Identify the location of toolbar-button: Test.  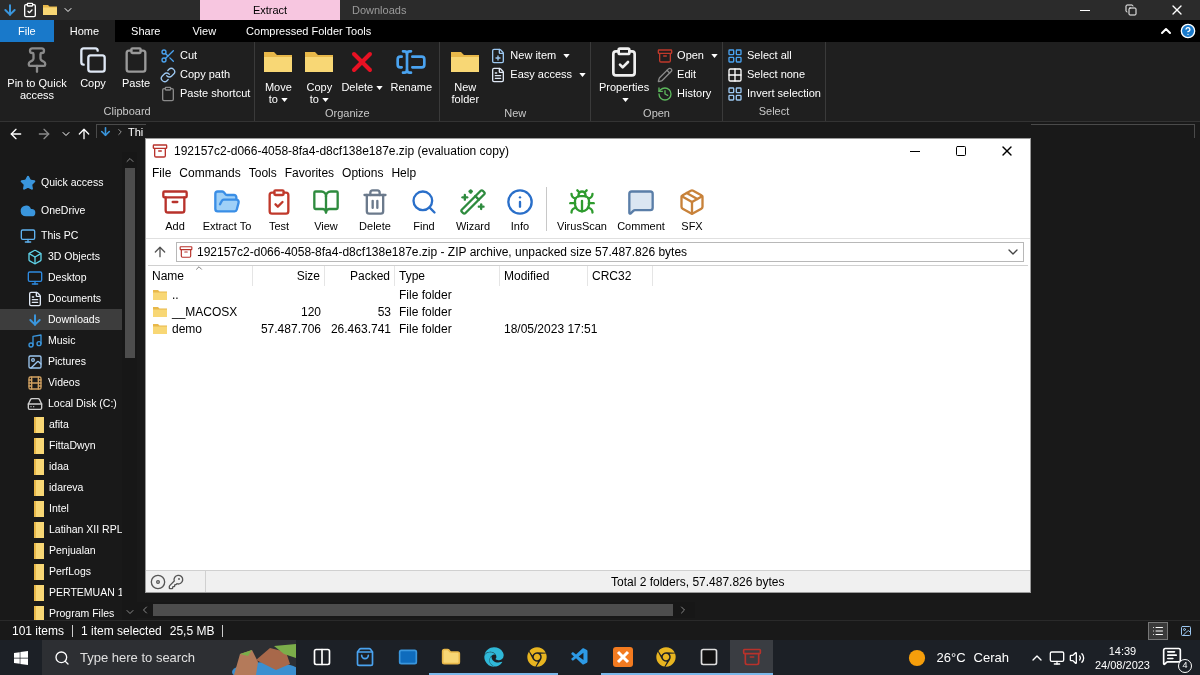
(279, 210).